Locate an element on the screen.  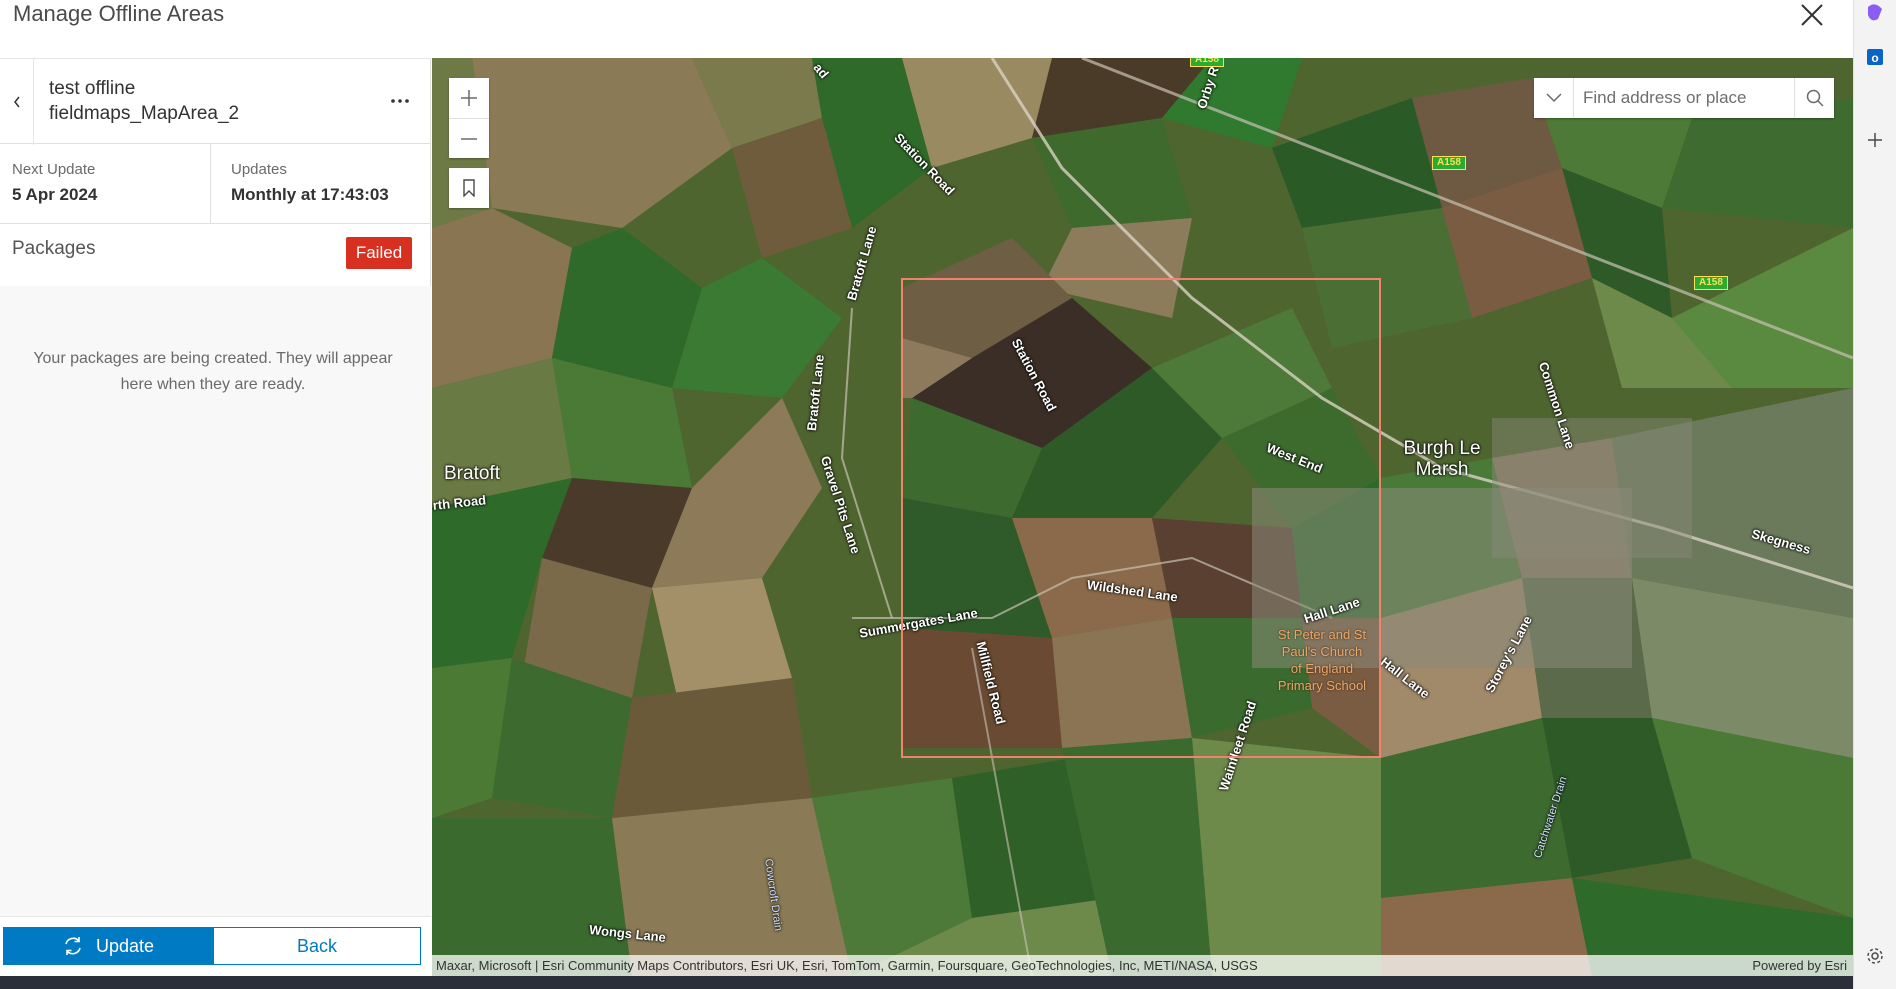
close-button is located at coordinates (1811, 16).